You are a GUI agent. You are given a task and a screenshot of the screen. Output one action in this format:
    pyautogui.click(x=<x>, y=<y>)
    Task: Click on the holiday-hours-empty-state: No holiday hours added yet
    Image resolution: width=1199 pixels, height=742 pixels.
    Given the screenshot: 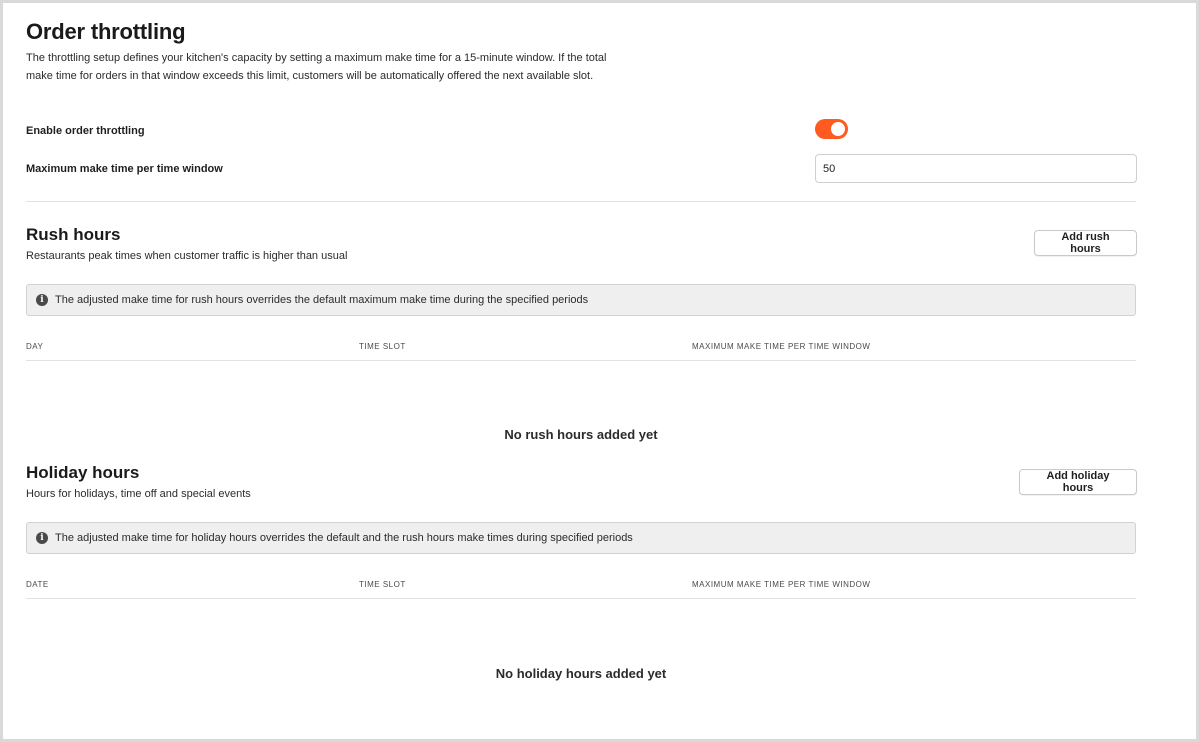 What is the action you would take?
    pyautogui.click(x=581, y=673)
    